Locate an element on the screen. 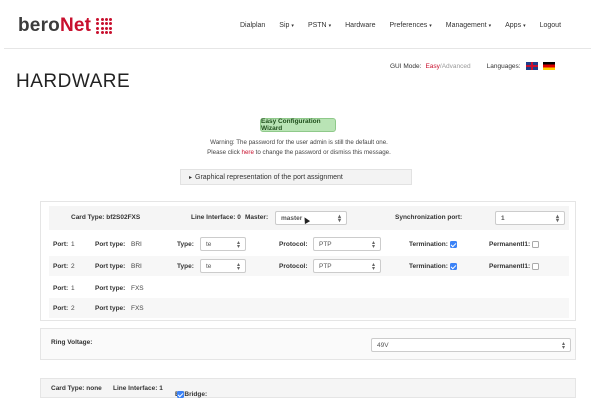  sync-port-select: 1 ▴ ▾ is located at coordinates (530, 218).